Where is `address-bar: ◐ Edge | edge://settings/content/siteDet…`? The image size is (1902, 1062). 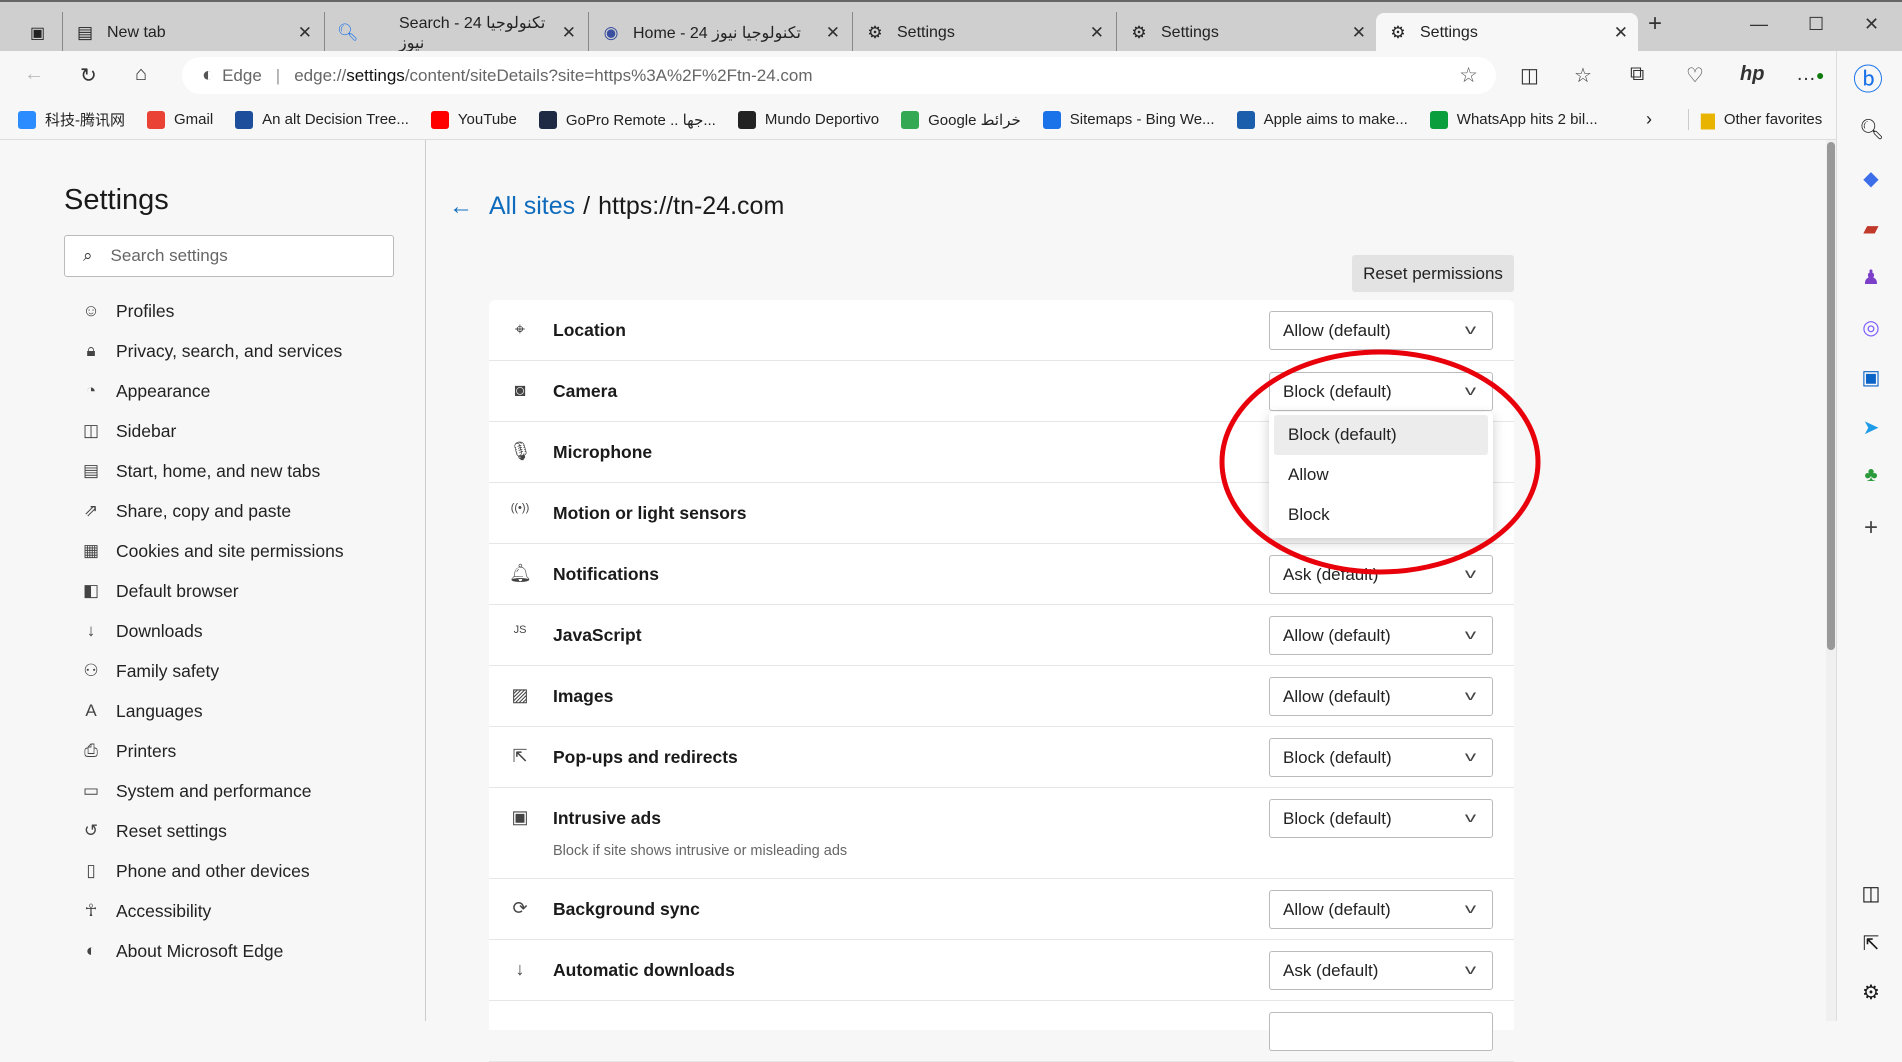 address-bar: ◐ Edge | edge://settings/content/siteDet… is located at coordinates (839, 75).